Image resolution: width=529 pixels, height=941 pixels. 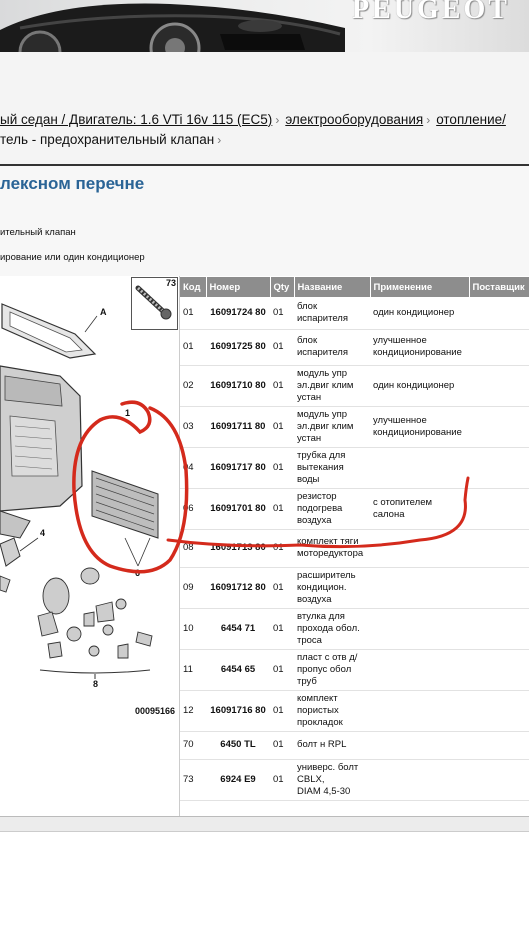 What do you see at coordinates (332, 780) in the screenshot?
I see `cell-name: универс. болт CBLX, DIAM 4,5-30` at bounding box center [332, 780].